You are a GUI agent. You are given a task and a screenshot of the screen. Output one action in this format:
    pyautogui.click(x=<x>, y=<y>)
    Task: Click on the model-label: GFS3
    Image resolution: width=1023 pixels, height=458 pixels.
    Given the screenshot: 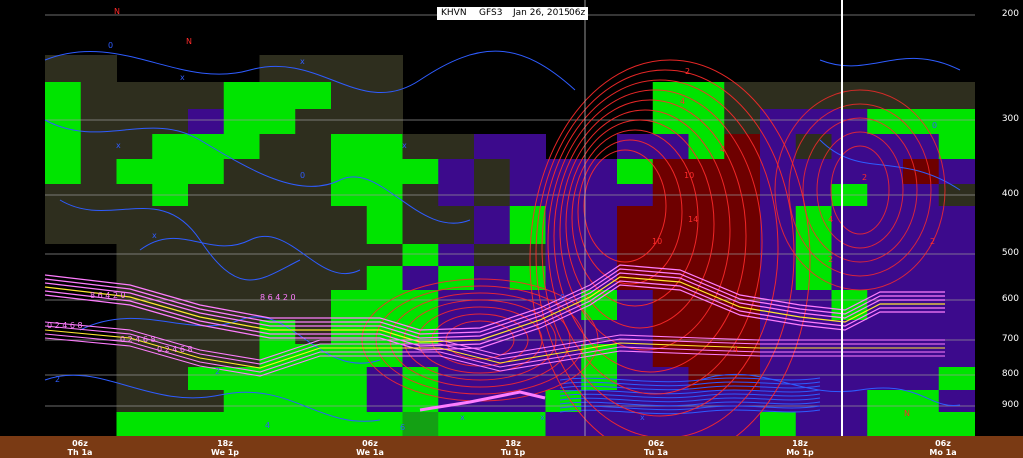 What is the action you would take?
    pyautogui.click(x=491, y=13)
    